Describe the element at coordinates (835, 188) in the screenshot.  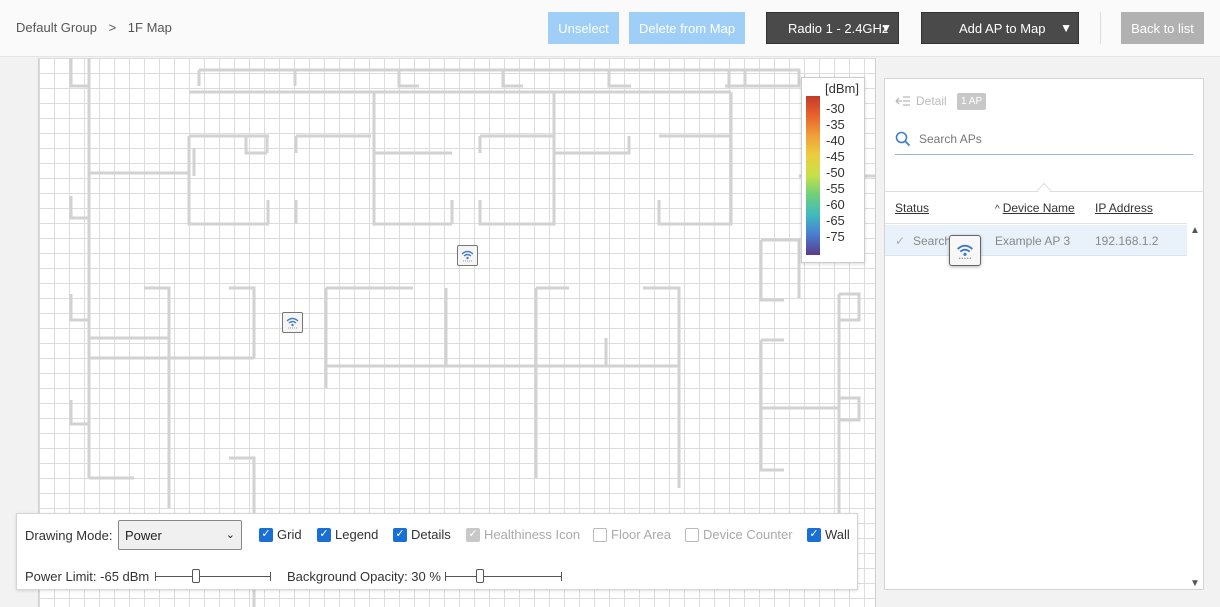
I see `legend-tick: -55` at that location.